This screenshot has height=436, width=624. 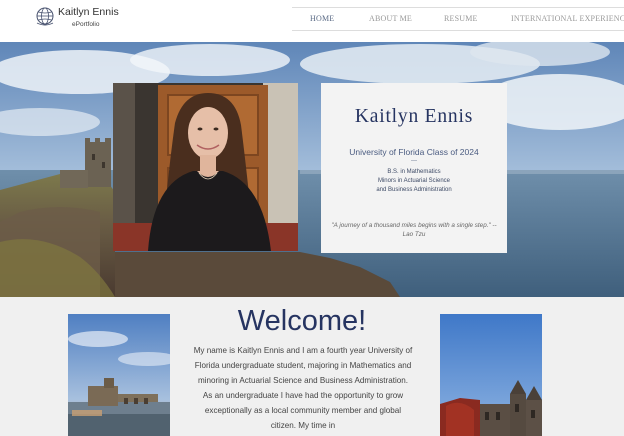 I want to click on card-degree-line: and Business Administration, so click(x=414, y=190).